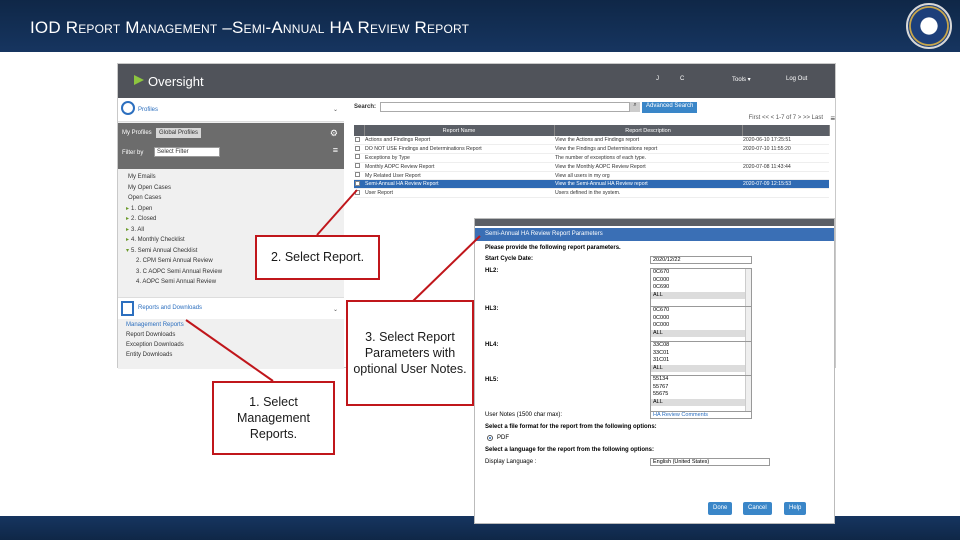 The image size is (960, 540). Describe the element at coordinates (187, 152) in the screenshot. I see `filter-select: Select Filter` at that location.